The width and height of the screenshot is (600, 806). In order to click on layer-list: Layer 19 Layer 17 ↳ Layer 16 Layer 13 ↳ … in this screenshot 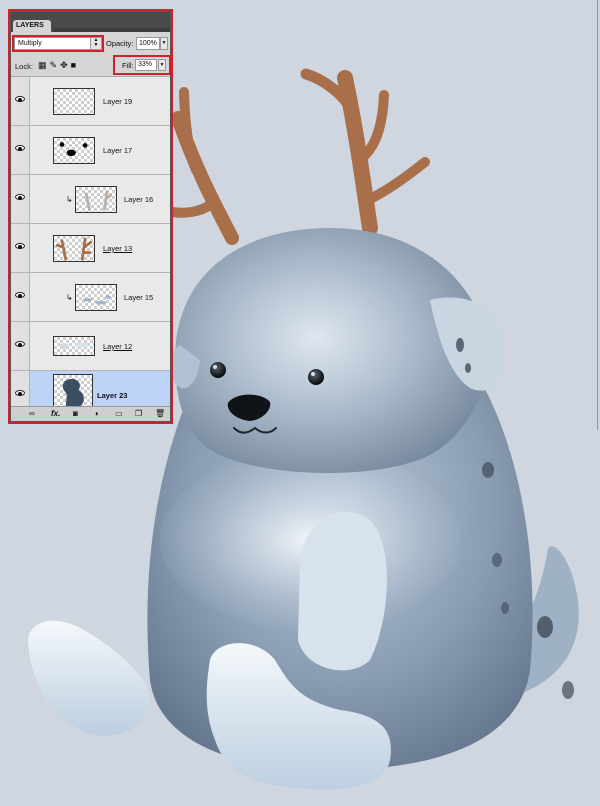, I will do `click(90, 248)`.